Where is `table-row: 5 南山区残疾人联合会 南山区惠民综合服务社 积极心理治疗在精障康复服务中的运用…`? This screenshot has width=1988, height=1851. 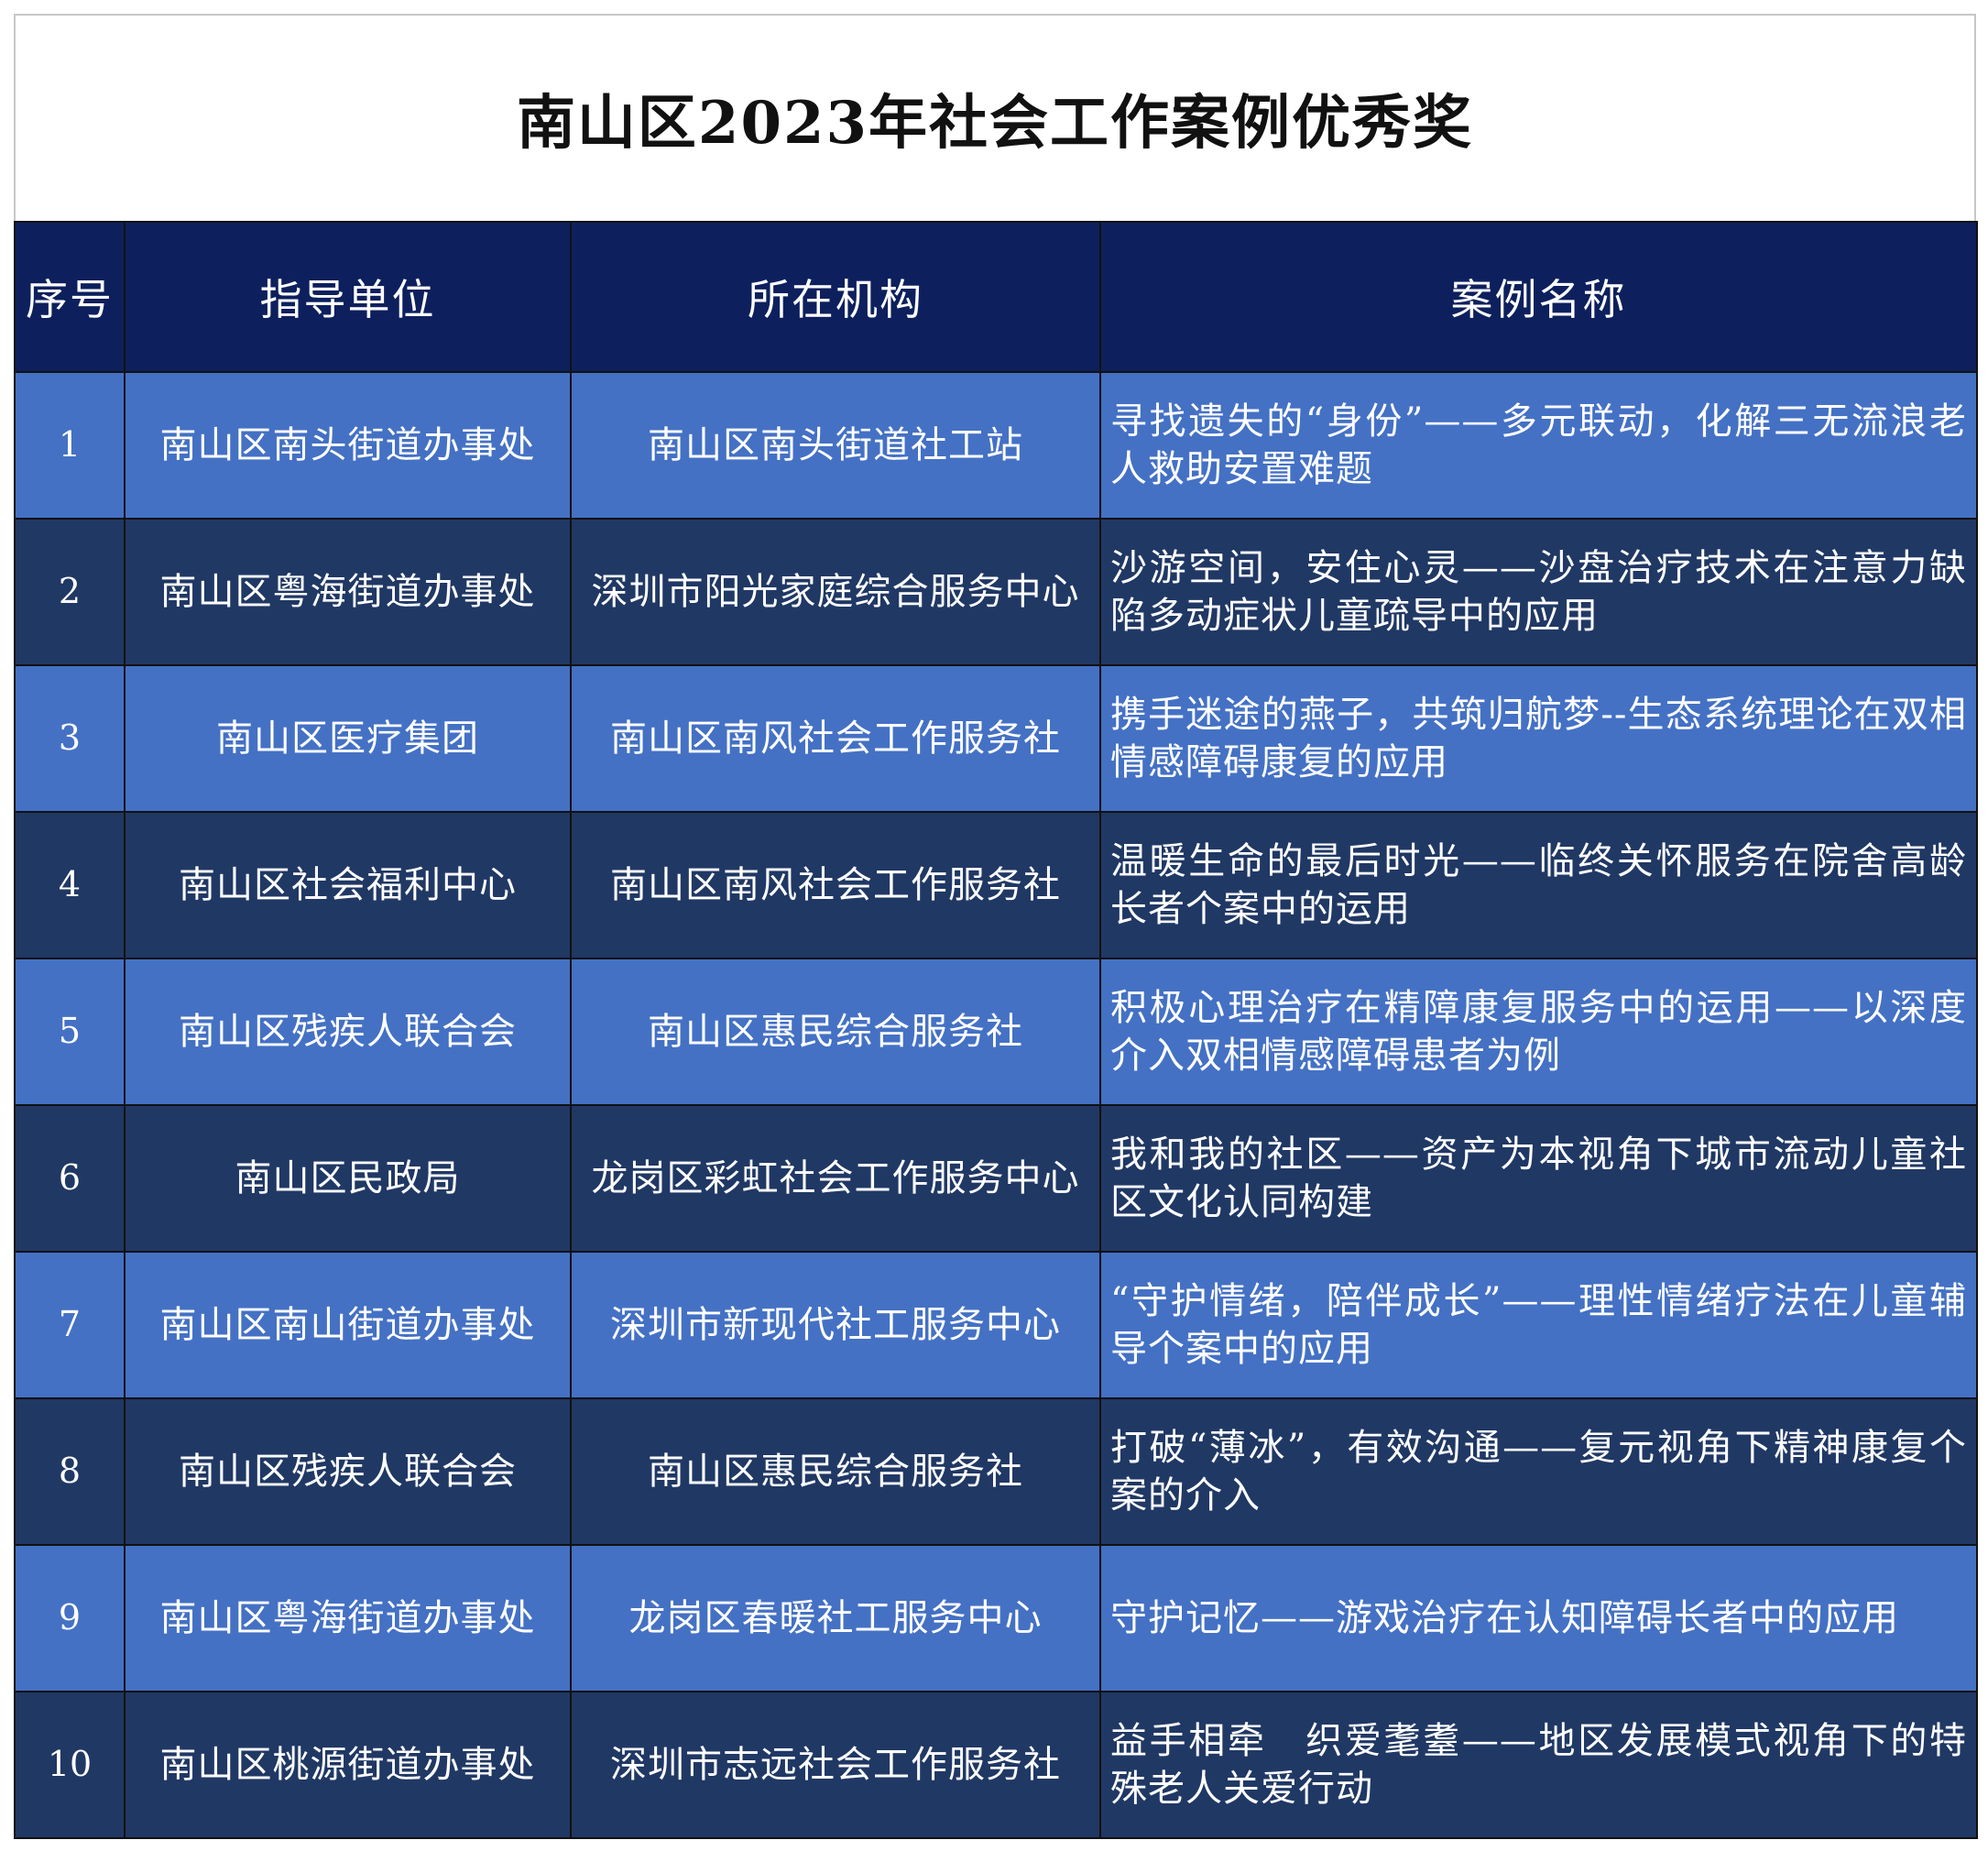 table-row: 5 南山区残疾人联合会 南山区惠民综合服务社 积极心理治疗在精障康复服务中的运用… is located at coordinates (996, 1032).